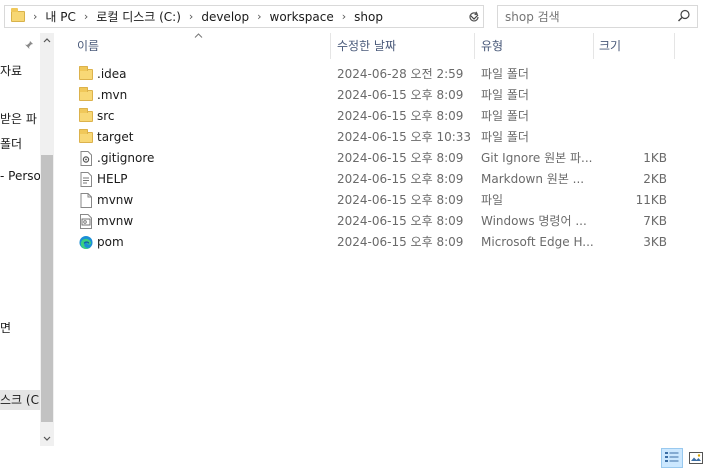 The width and height of the screenshot is (711, 472). I want to click on file-date: 2024-06-15 오후 10:33, so click(404, 137).